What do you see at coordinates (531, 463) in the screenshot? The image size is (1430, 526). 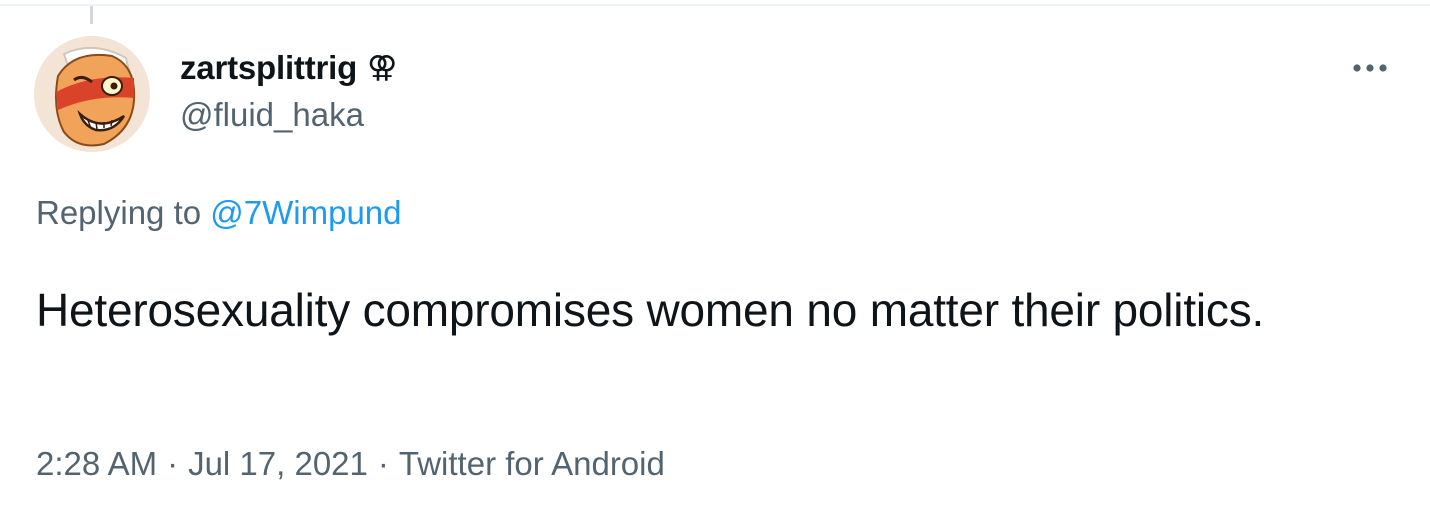 I see `tweet-source: Twitter for Android` at bounding box center [531, 463].